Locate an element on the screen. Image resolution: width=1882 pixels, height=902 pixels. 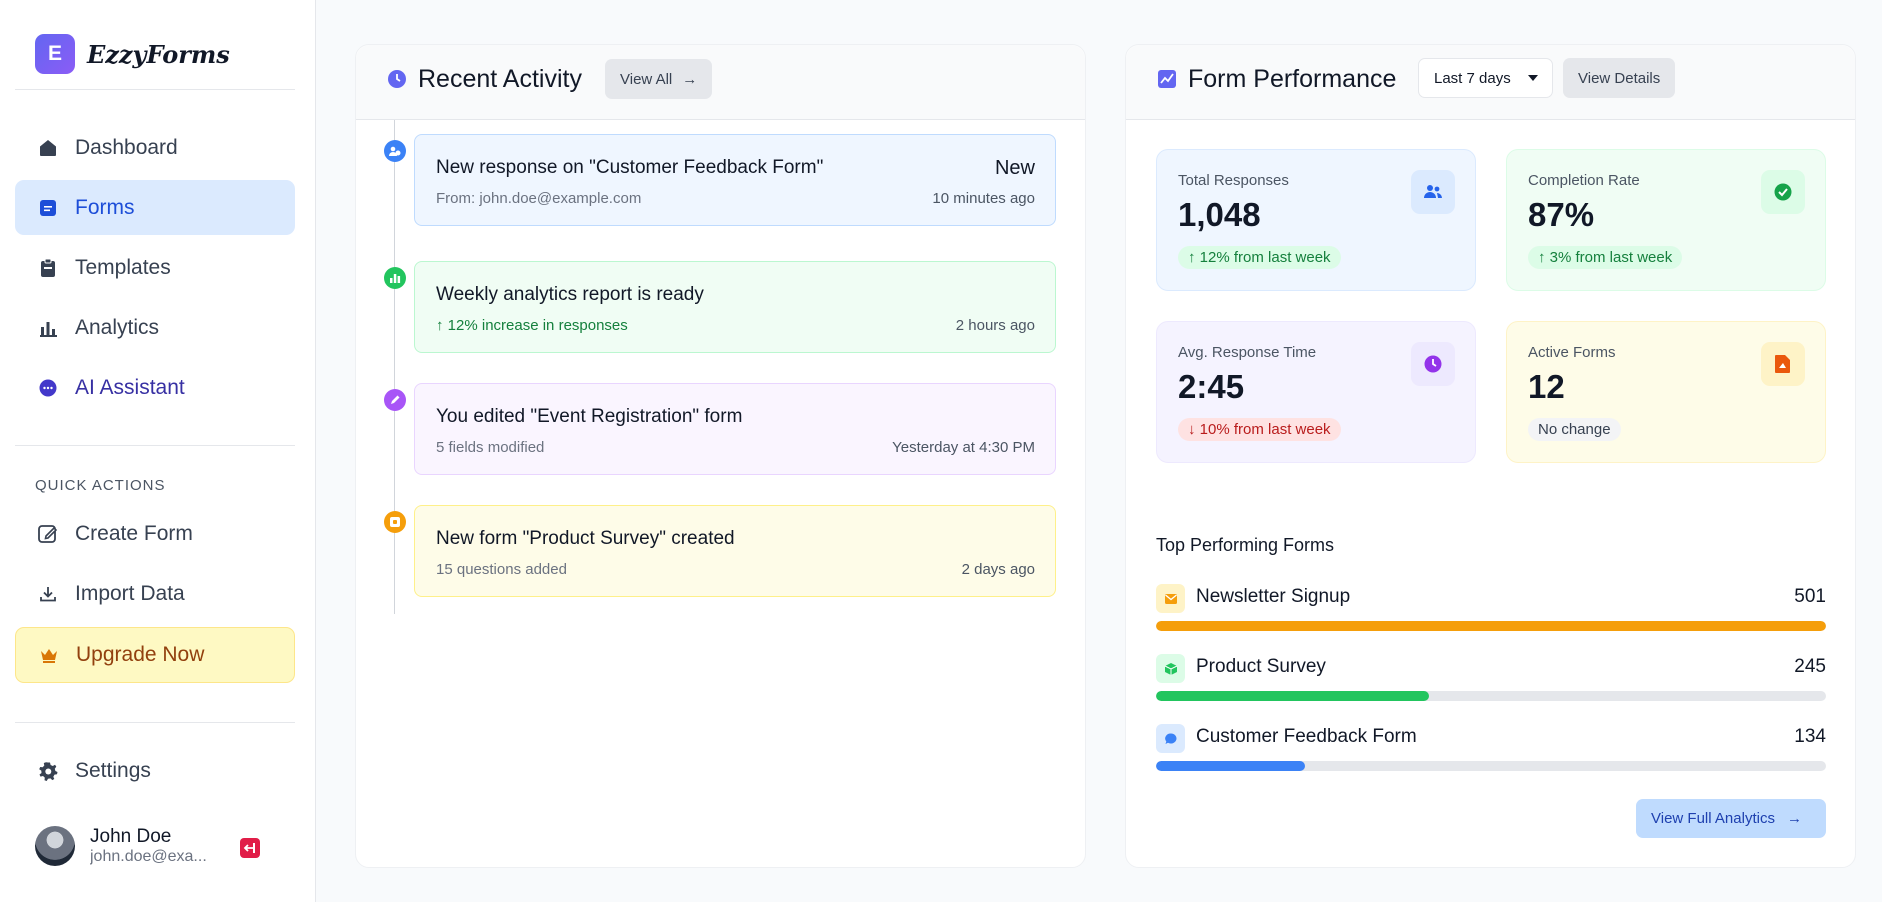
plus-square-icon is located at coordinates (395, 522).